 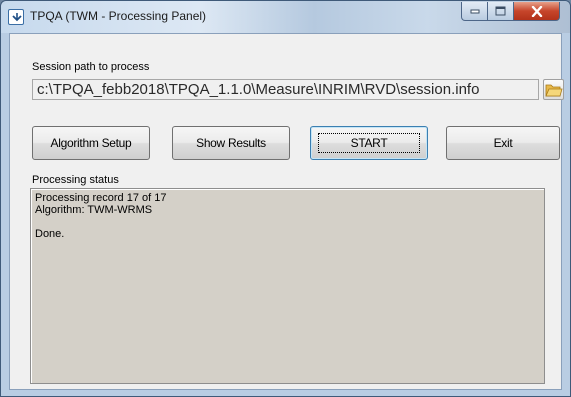 I want to click on start-label: START, so click(x=369, y=143).